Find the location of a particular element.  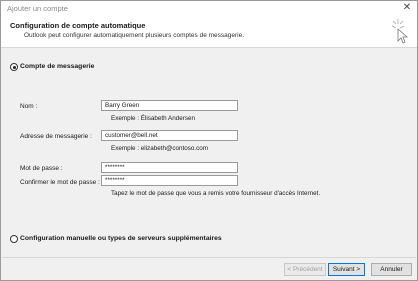

radio-selected-dot is located at coordinates (14, 67).